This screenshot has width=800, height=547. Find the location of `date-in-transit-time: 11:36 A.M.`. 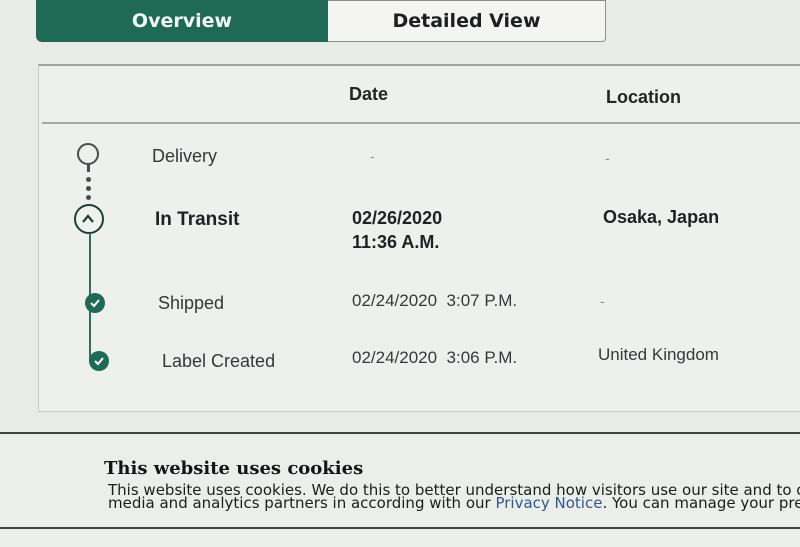

date-in-transit-time: 11:36 A.M. is located at coordinates (396, 242).